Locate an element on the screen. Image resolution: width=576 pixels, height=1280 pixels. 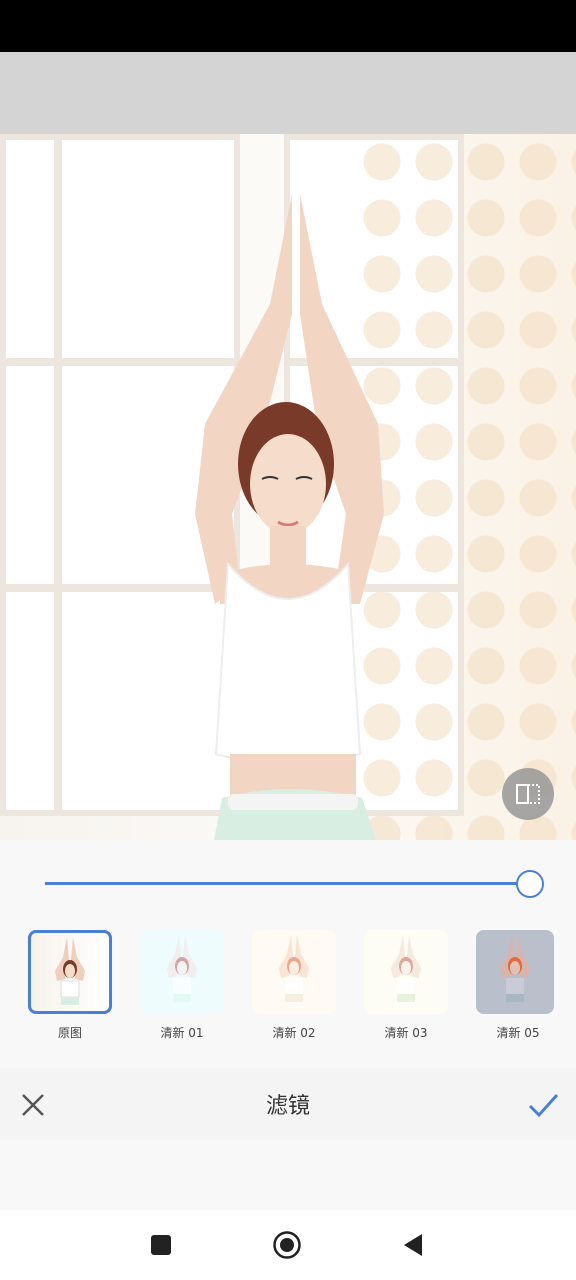
intensity-slider-track is located at coordinates (288, 883).